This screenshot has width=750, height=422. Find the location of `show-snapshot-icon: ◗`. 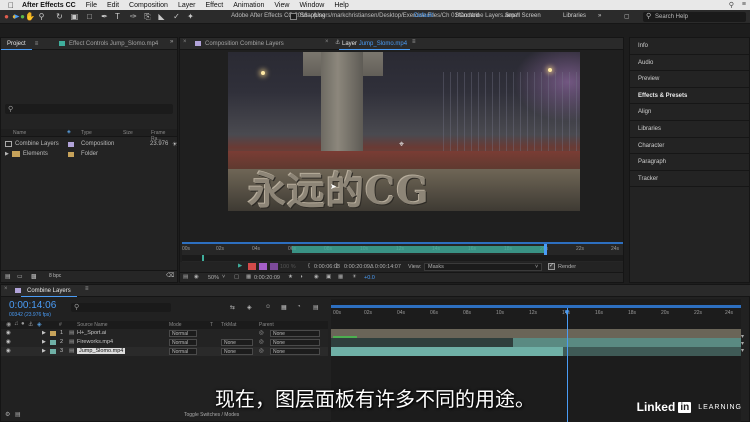

show-snapshot-icon: ◗ is located at coordinates (301, 277).